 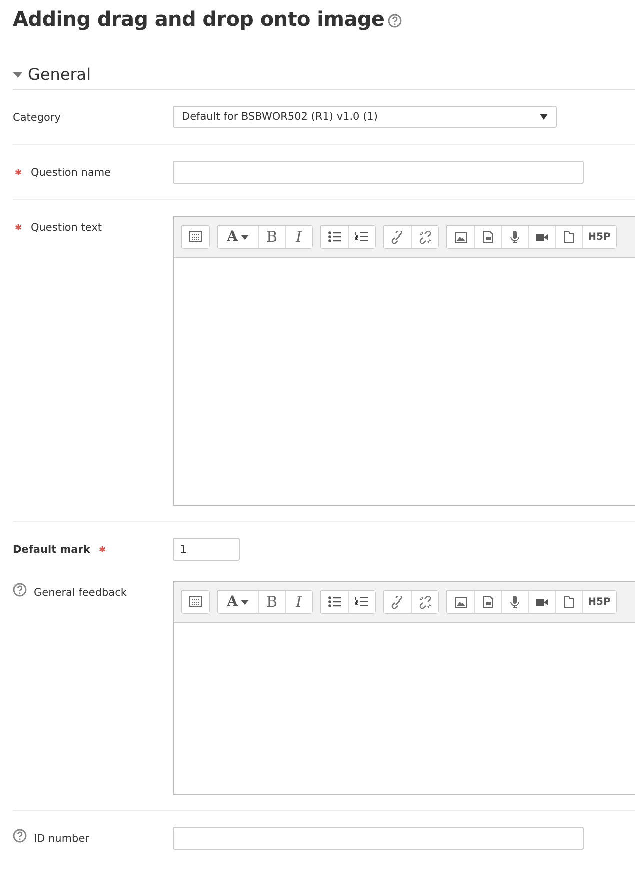 What do you see at coordinates (18, 75) in the screenshot?
I see `collapse-caret-icon` at bounding box center [18, 75].